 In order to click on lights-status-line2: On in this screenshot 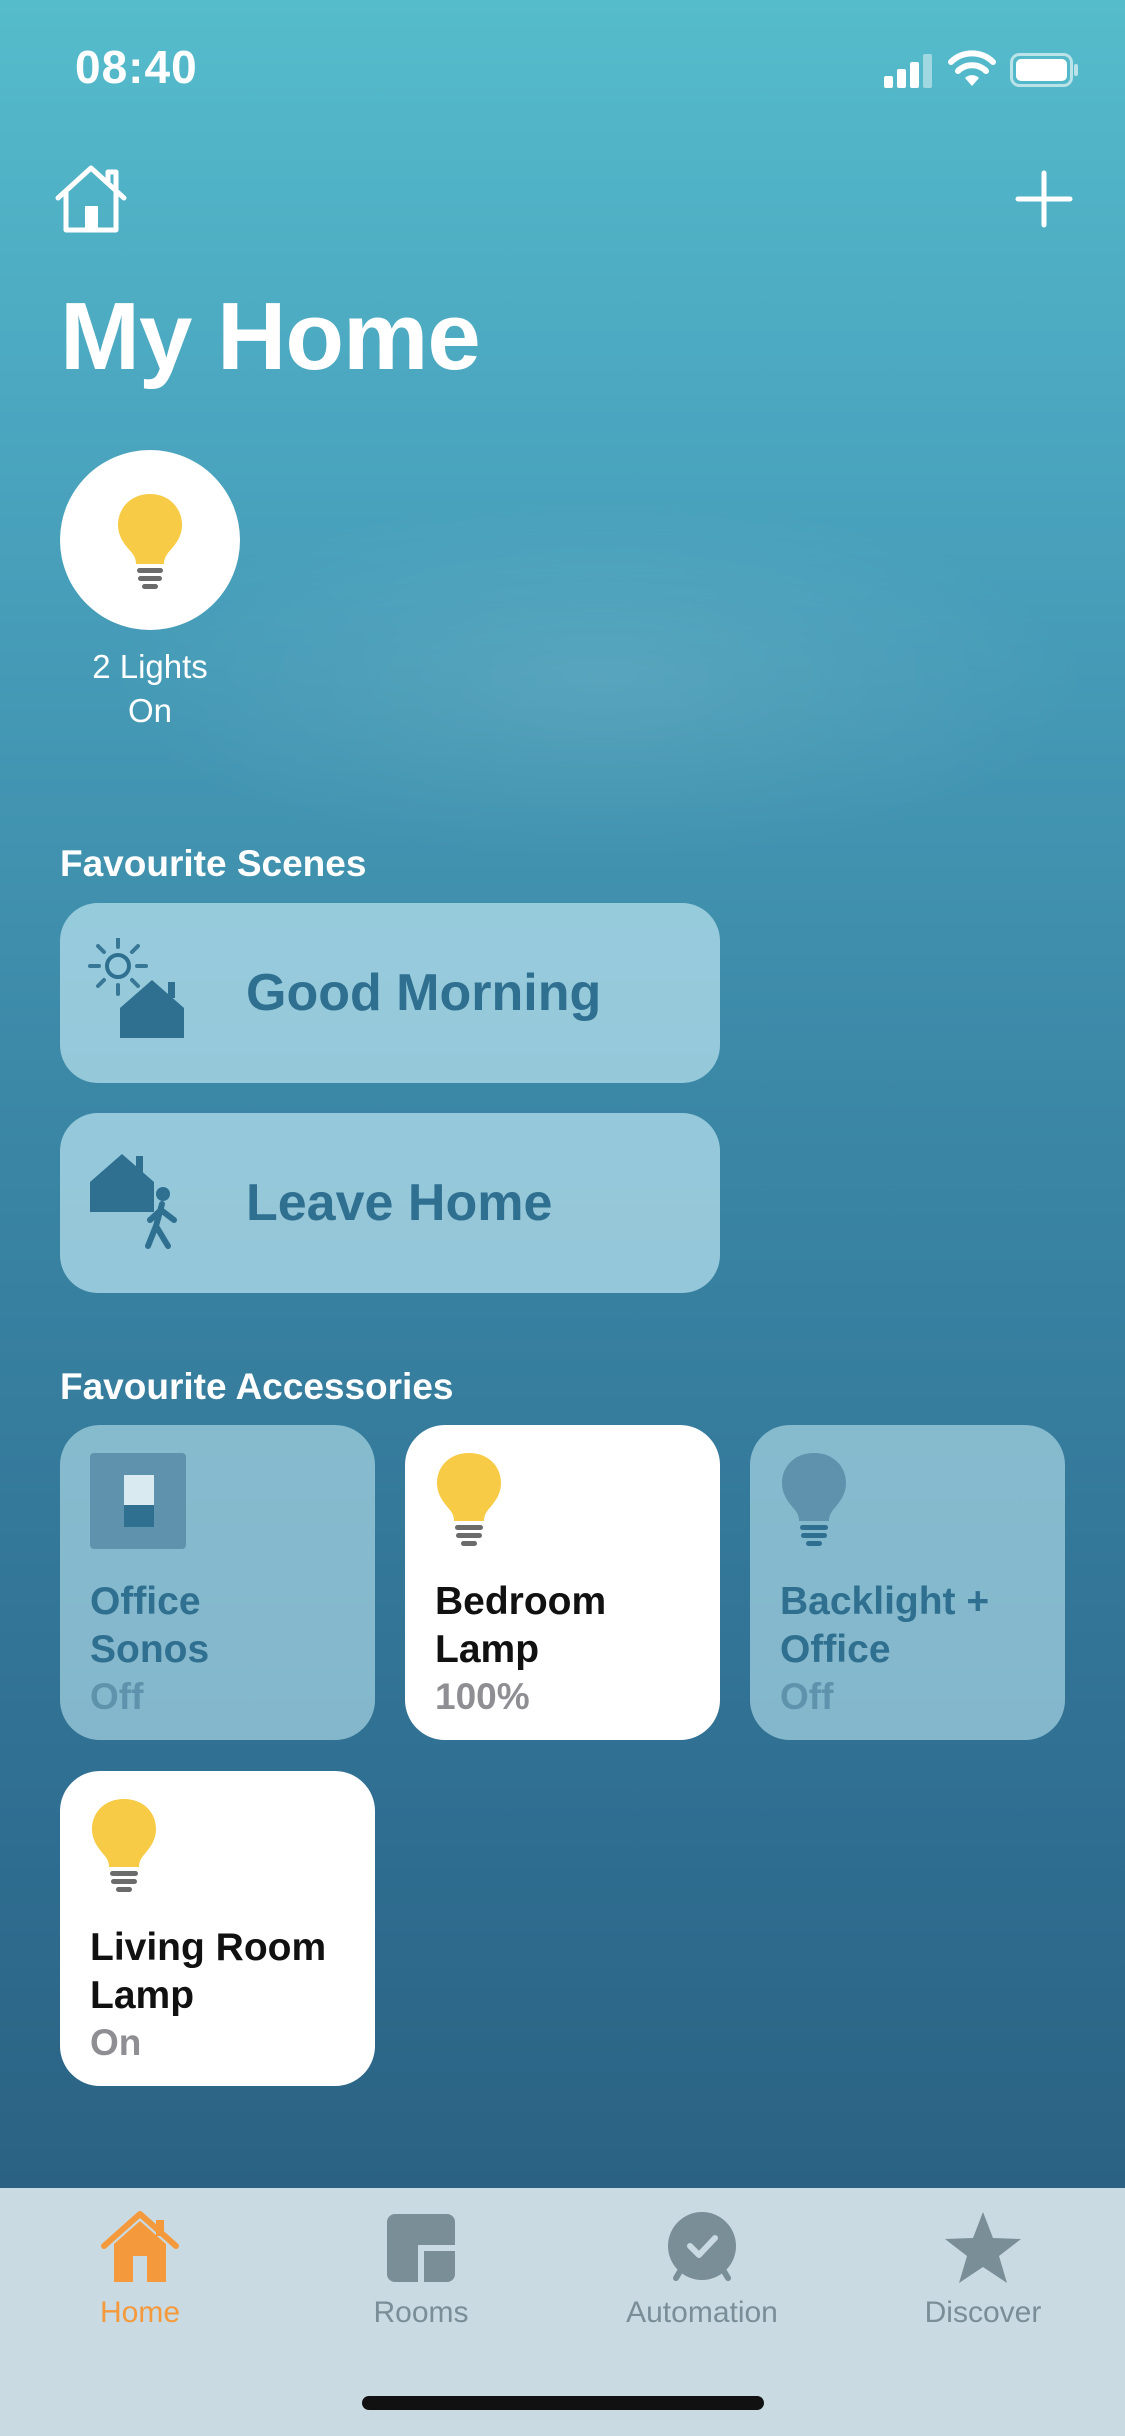, I will do `click(150, 710)`.